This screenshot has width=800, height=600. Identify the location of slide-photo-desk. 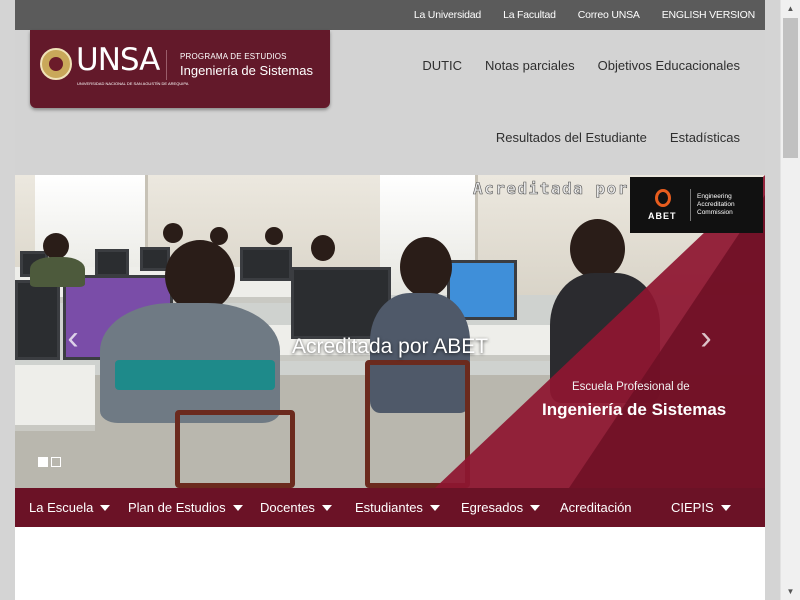
(55, 398).